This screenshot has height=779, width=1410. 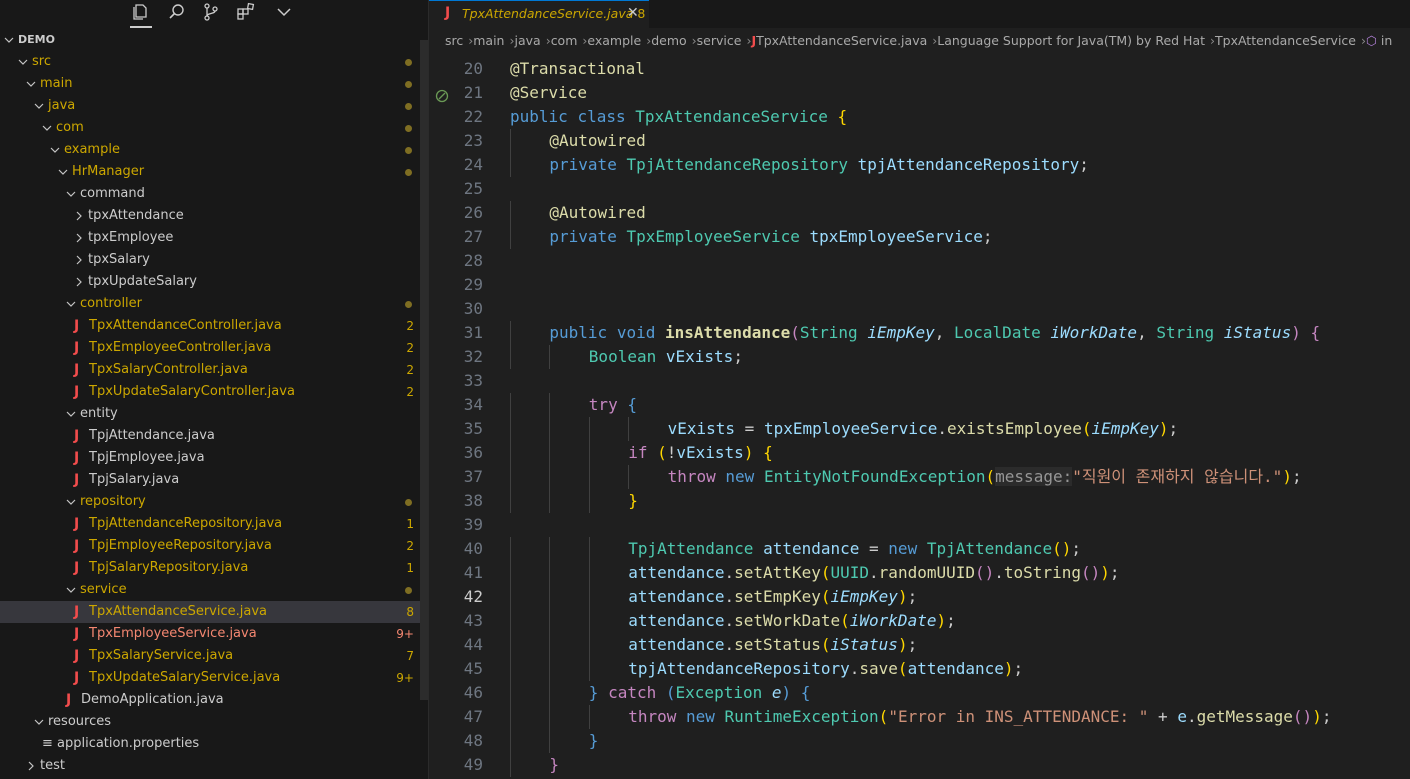 I want to click on tree-file: J TpjEmployee.java, so click(x=214, y=458).